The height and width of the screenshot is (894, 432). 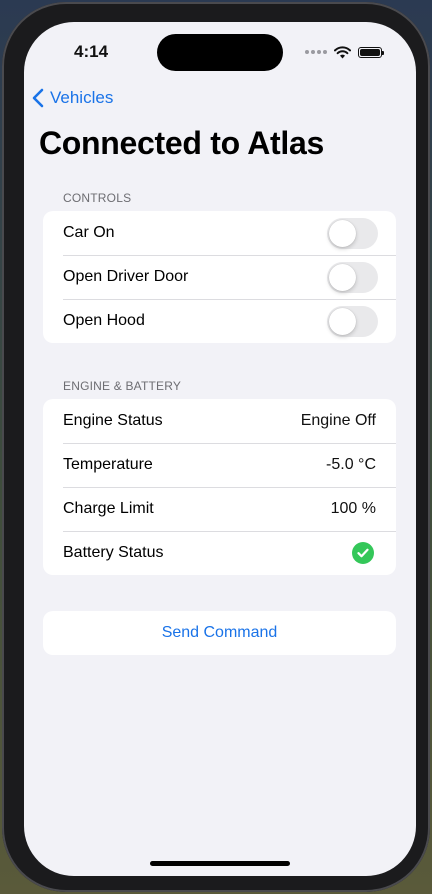 What do you see at coordinates (113, 420) in the screenshot?
I see `engine-status-label: Engine Status` at bounding box center [113, 420].